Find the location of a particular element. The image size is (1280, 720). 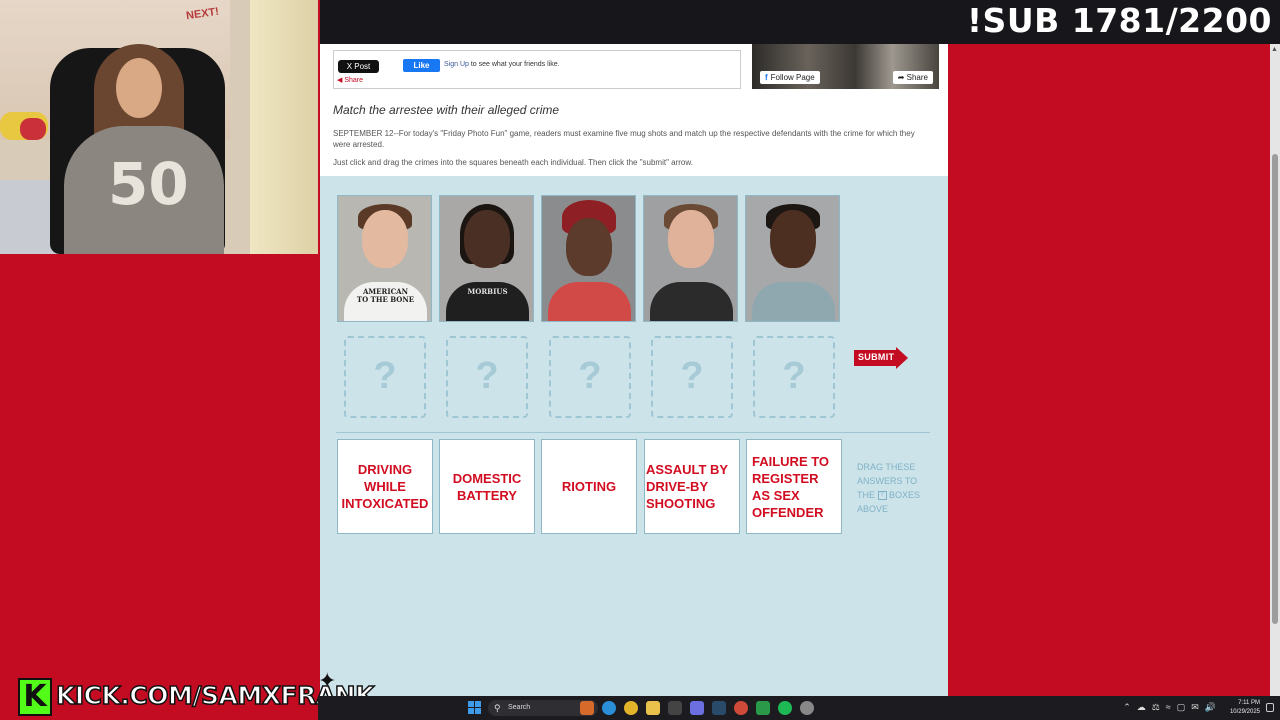

settings-icon is located at coordinates (807, 708).